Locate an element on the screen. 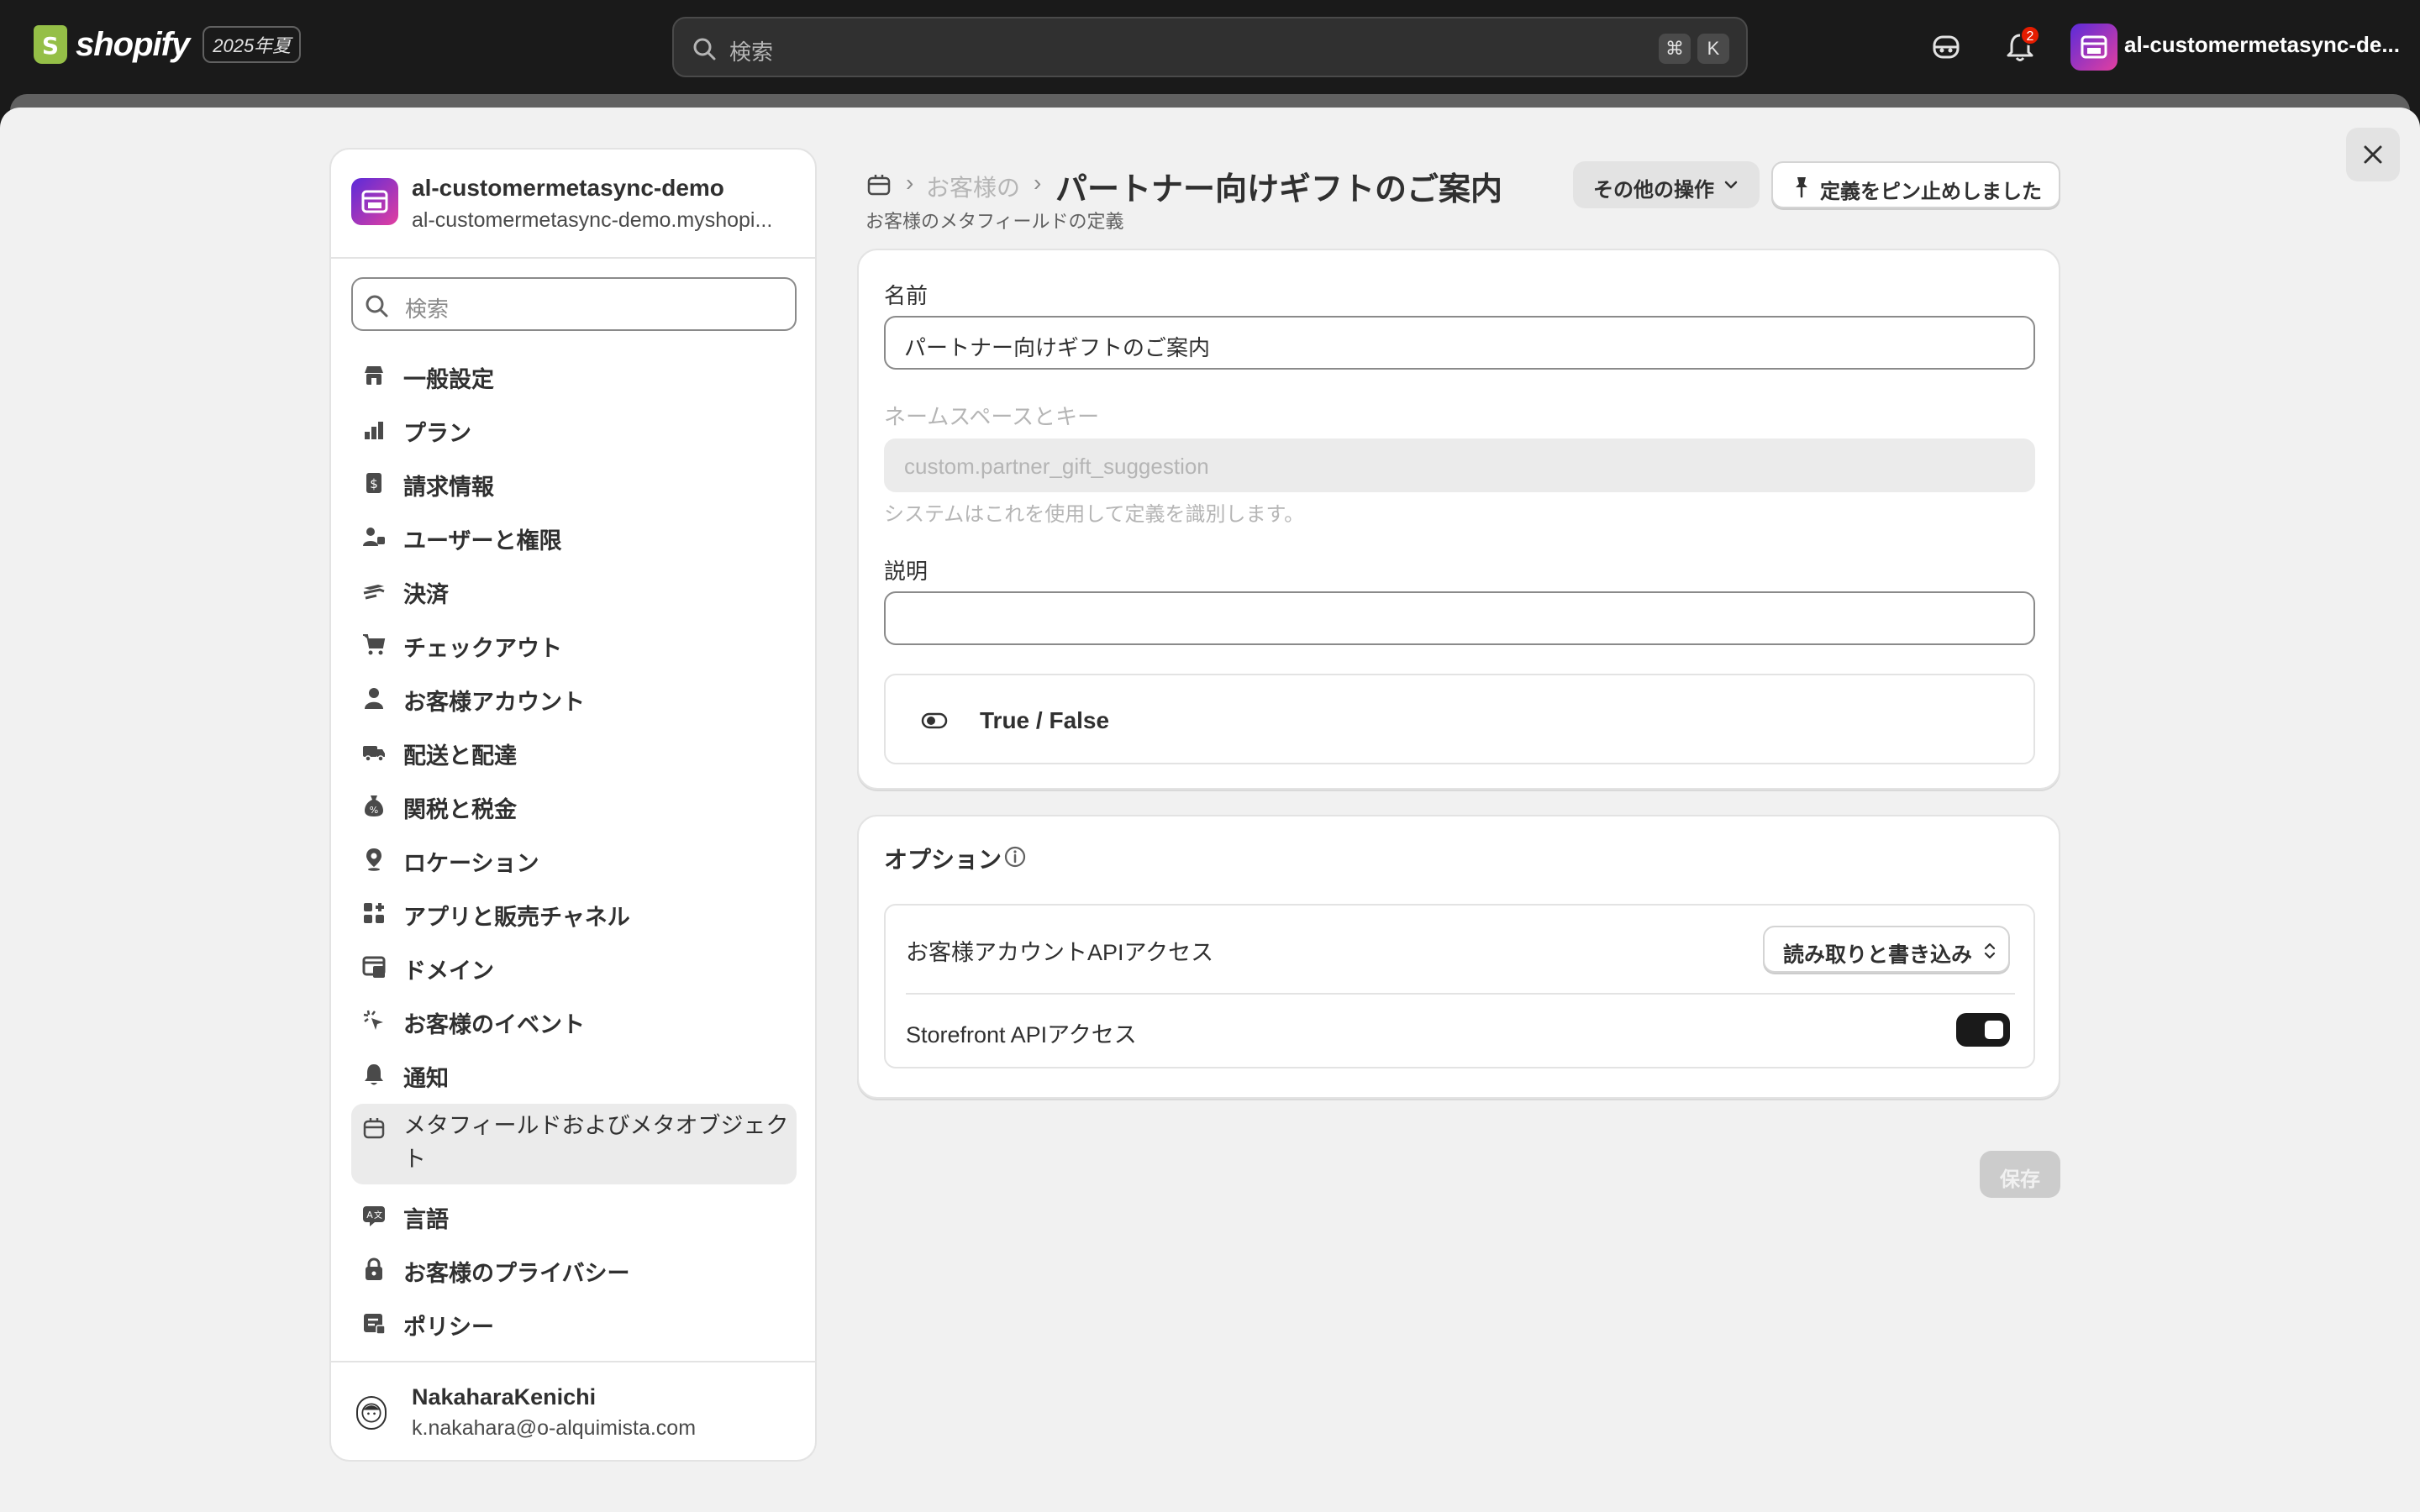  pin-definition-label: 定義をピン止めしました is located at coordinates (1931, 192).